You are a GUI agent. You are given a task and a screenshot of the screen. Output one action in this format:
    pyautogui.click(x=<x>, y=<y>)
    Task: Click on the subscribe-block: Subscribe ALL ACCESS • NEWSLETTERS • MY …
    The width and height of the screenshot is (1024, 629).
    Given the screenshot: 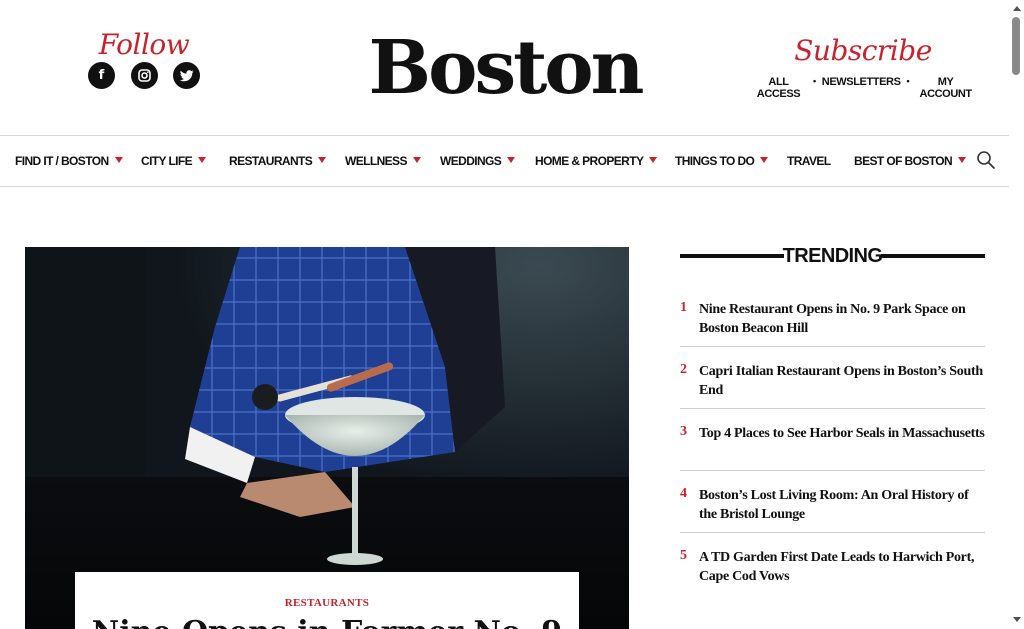 What is the action you would take?
    pyautogui.click(x=863, y=67)
    